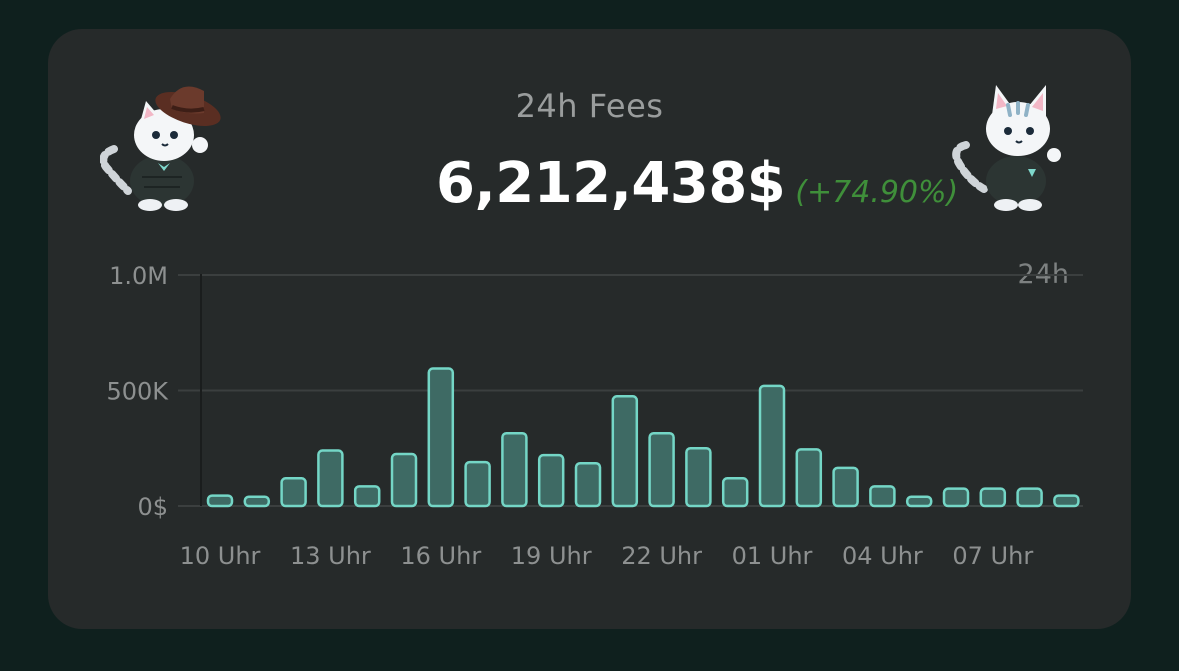 The image size is (1179, 671). I want to click on x-tick-label: 07 Uhr, so click(992, 556).